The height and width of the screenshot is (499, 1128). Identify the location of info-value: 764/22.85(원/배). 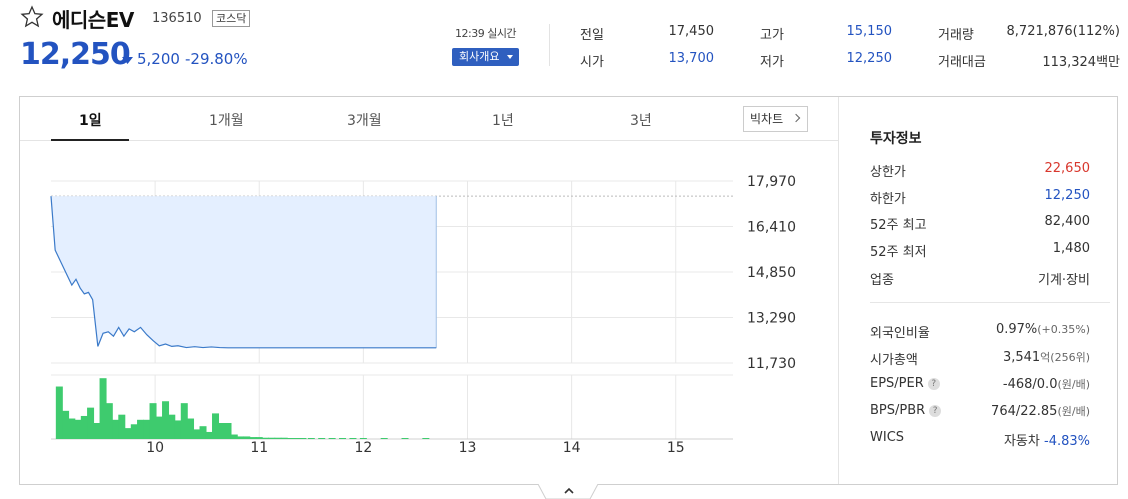
(1040, 411).